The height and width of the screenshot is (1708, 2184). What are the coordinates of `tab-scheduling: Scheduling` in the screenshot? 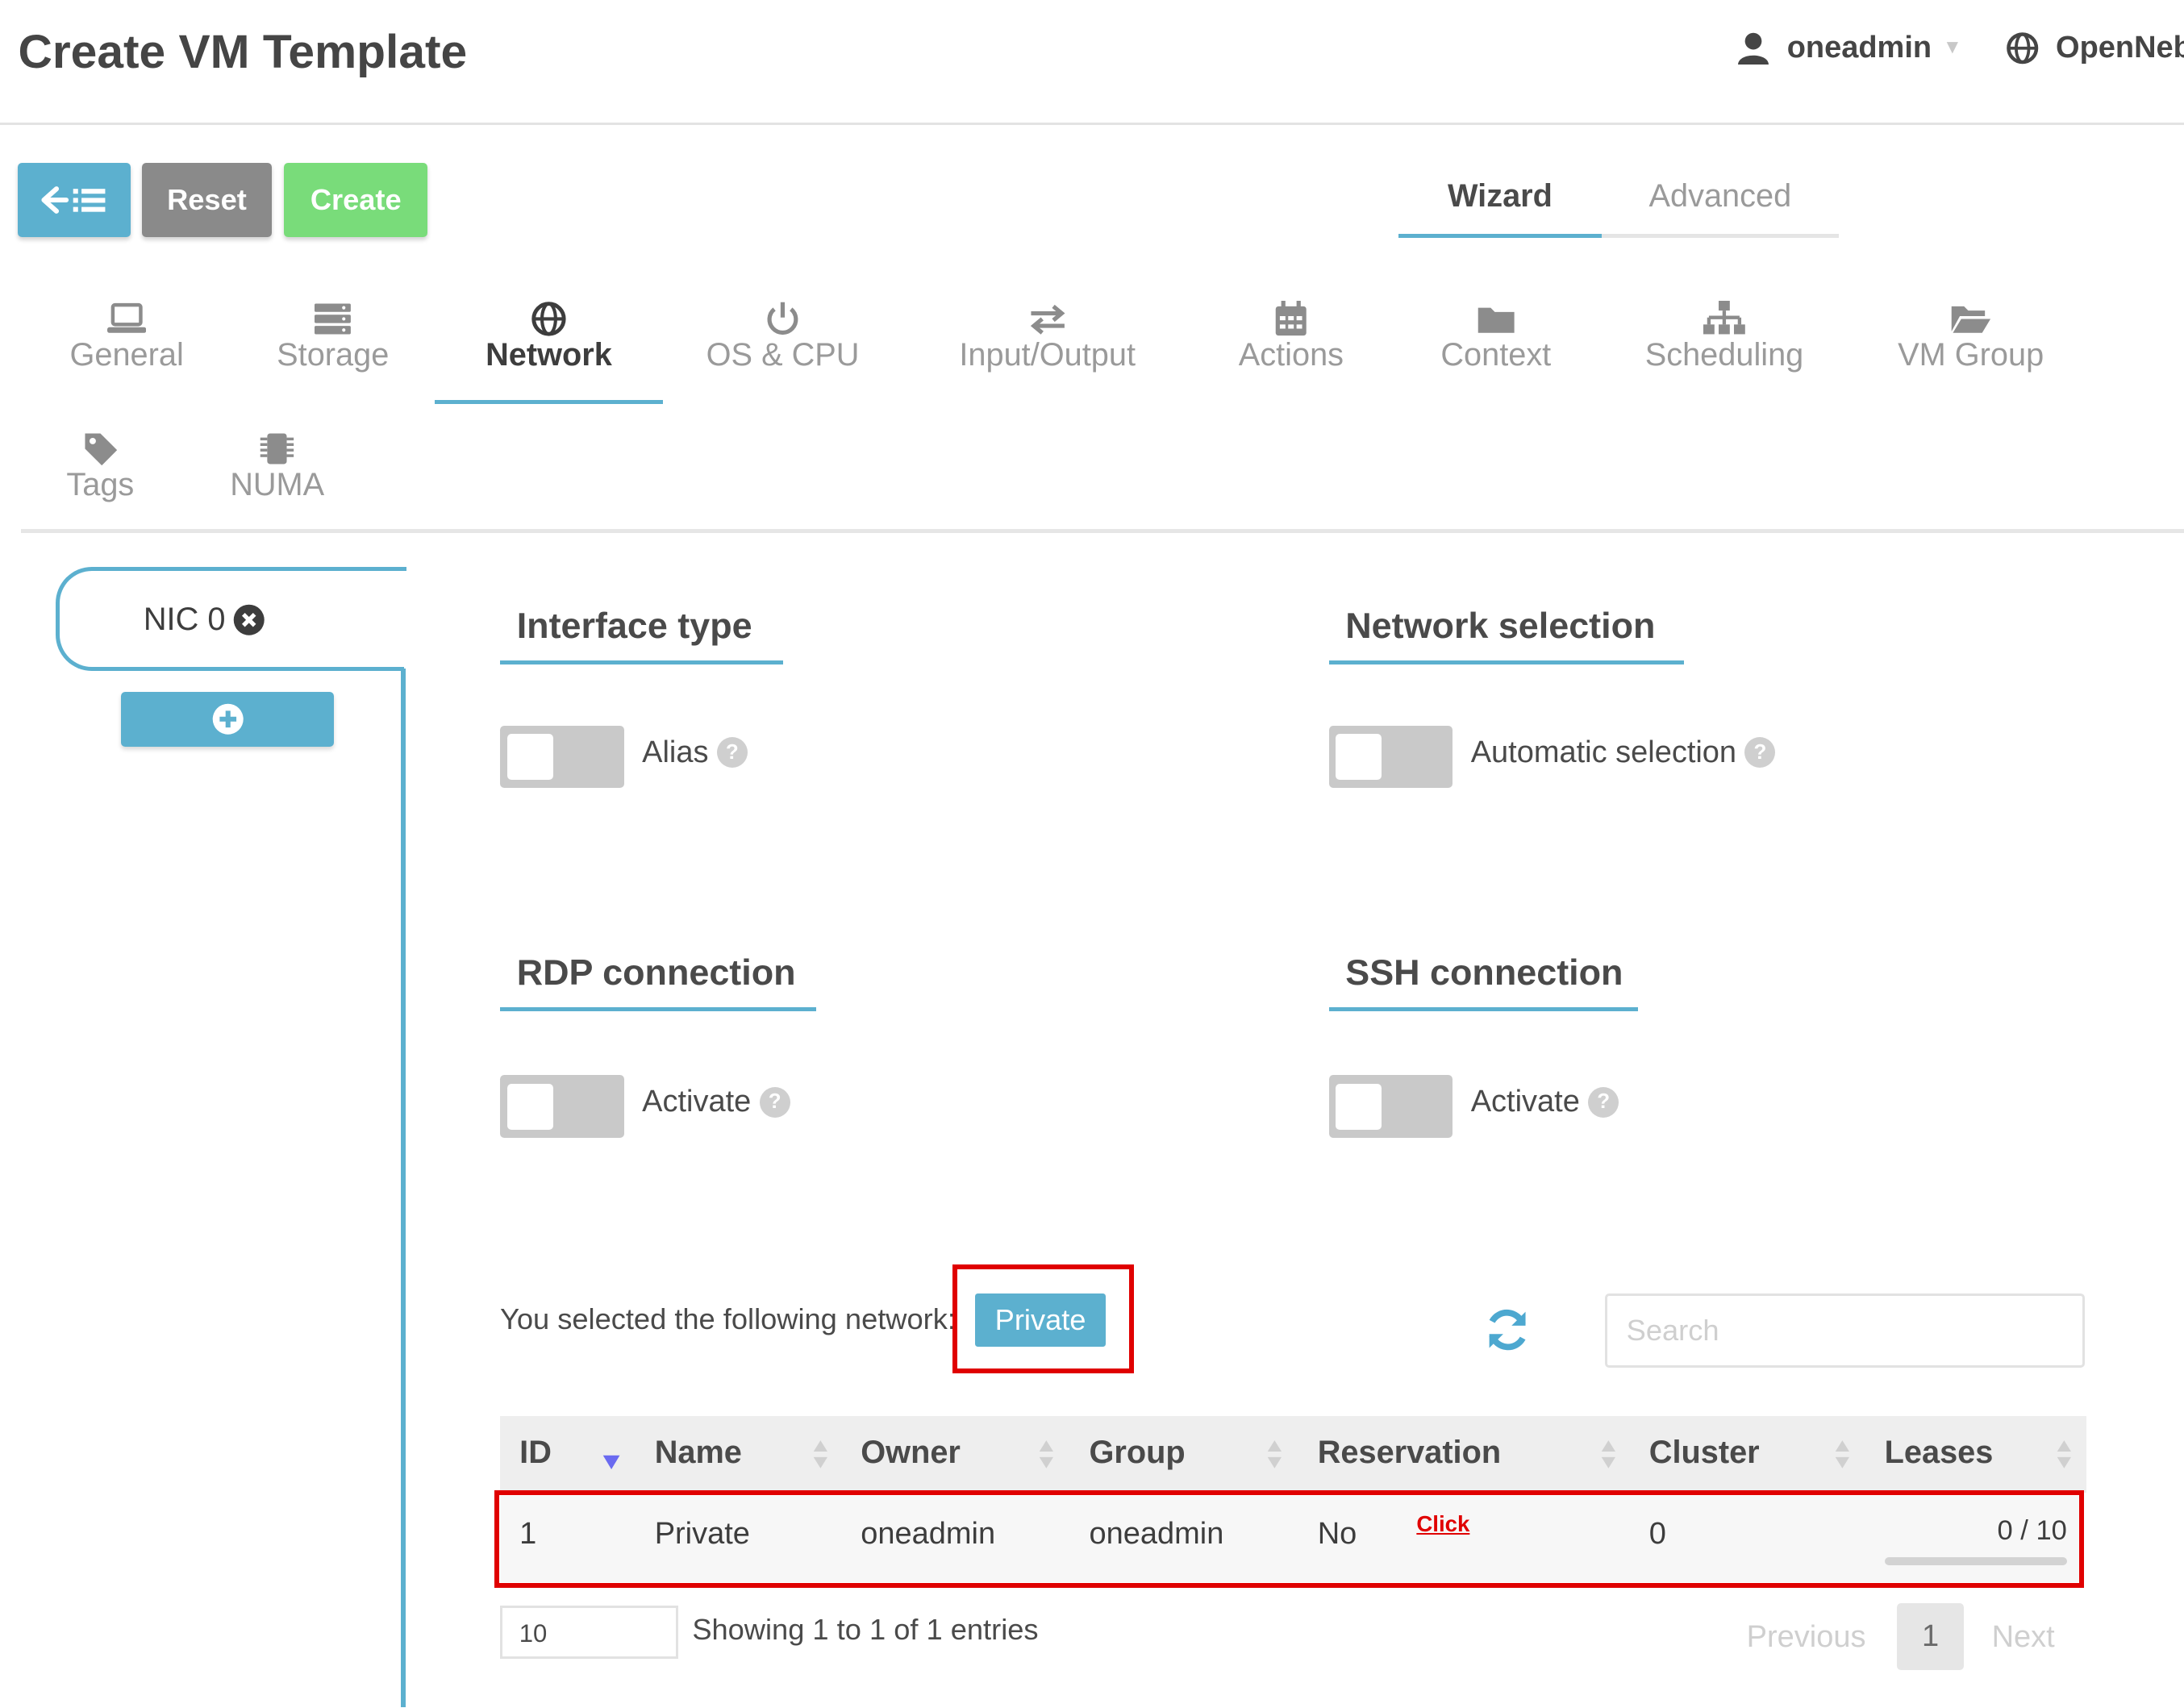 It's located at (1724, 337).